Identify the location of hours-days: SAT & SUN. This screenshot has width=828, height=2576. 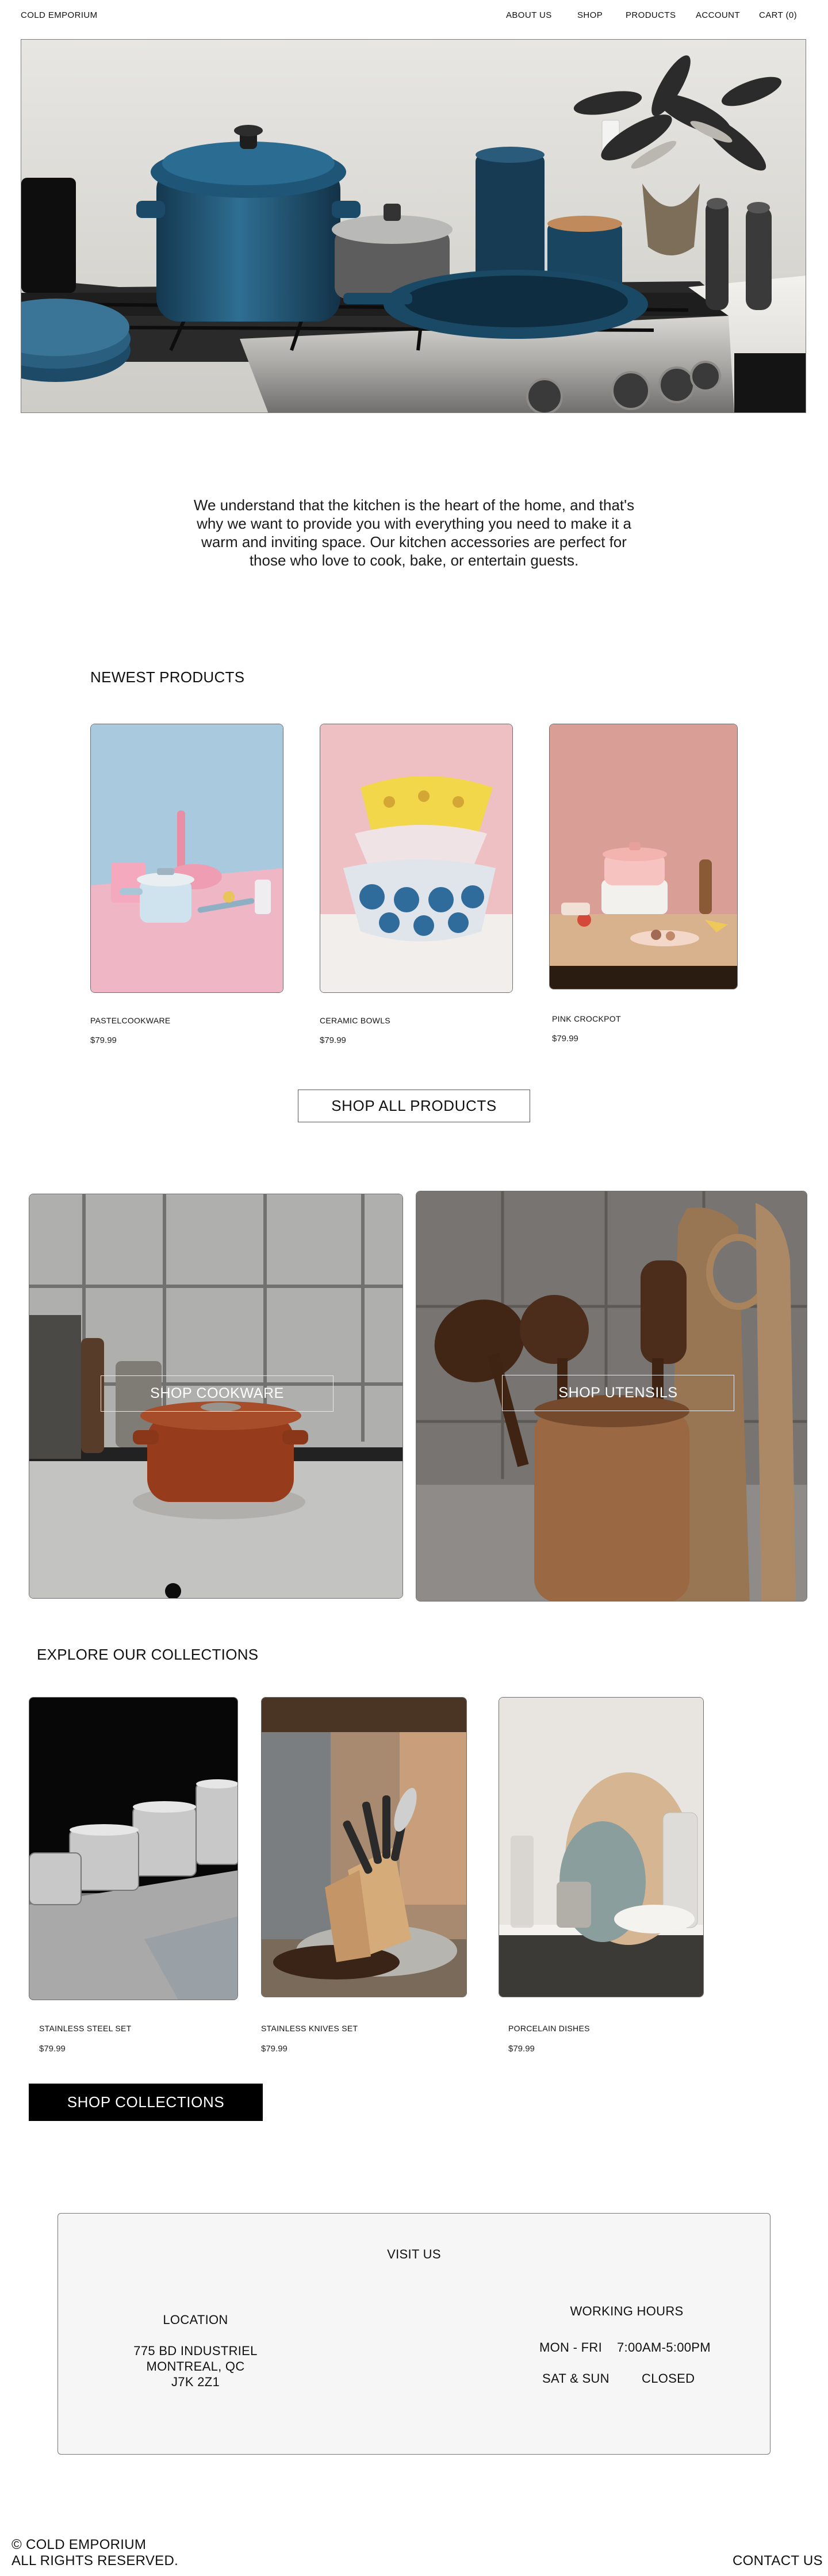
(576, 2378).